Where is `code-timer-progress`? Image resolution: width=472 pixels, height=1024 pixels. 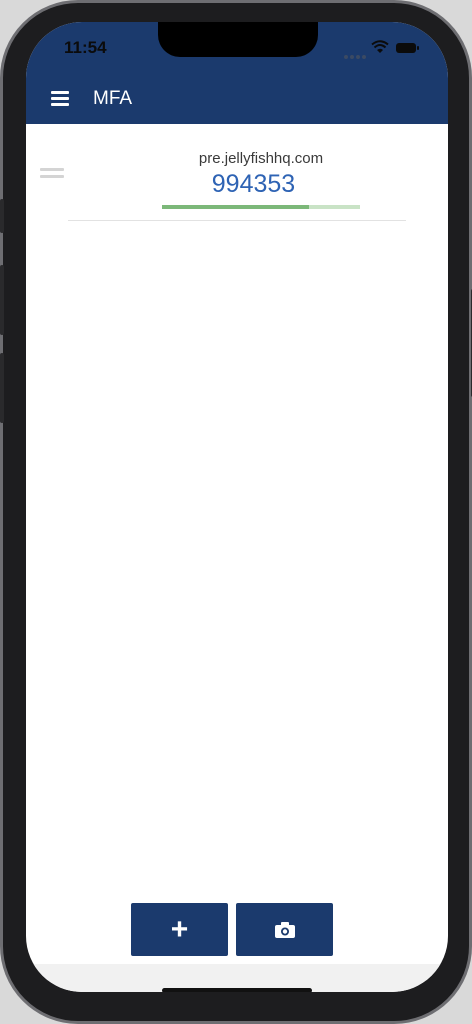 code-timer-progress is located at coordinates (261, 207).